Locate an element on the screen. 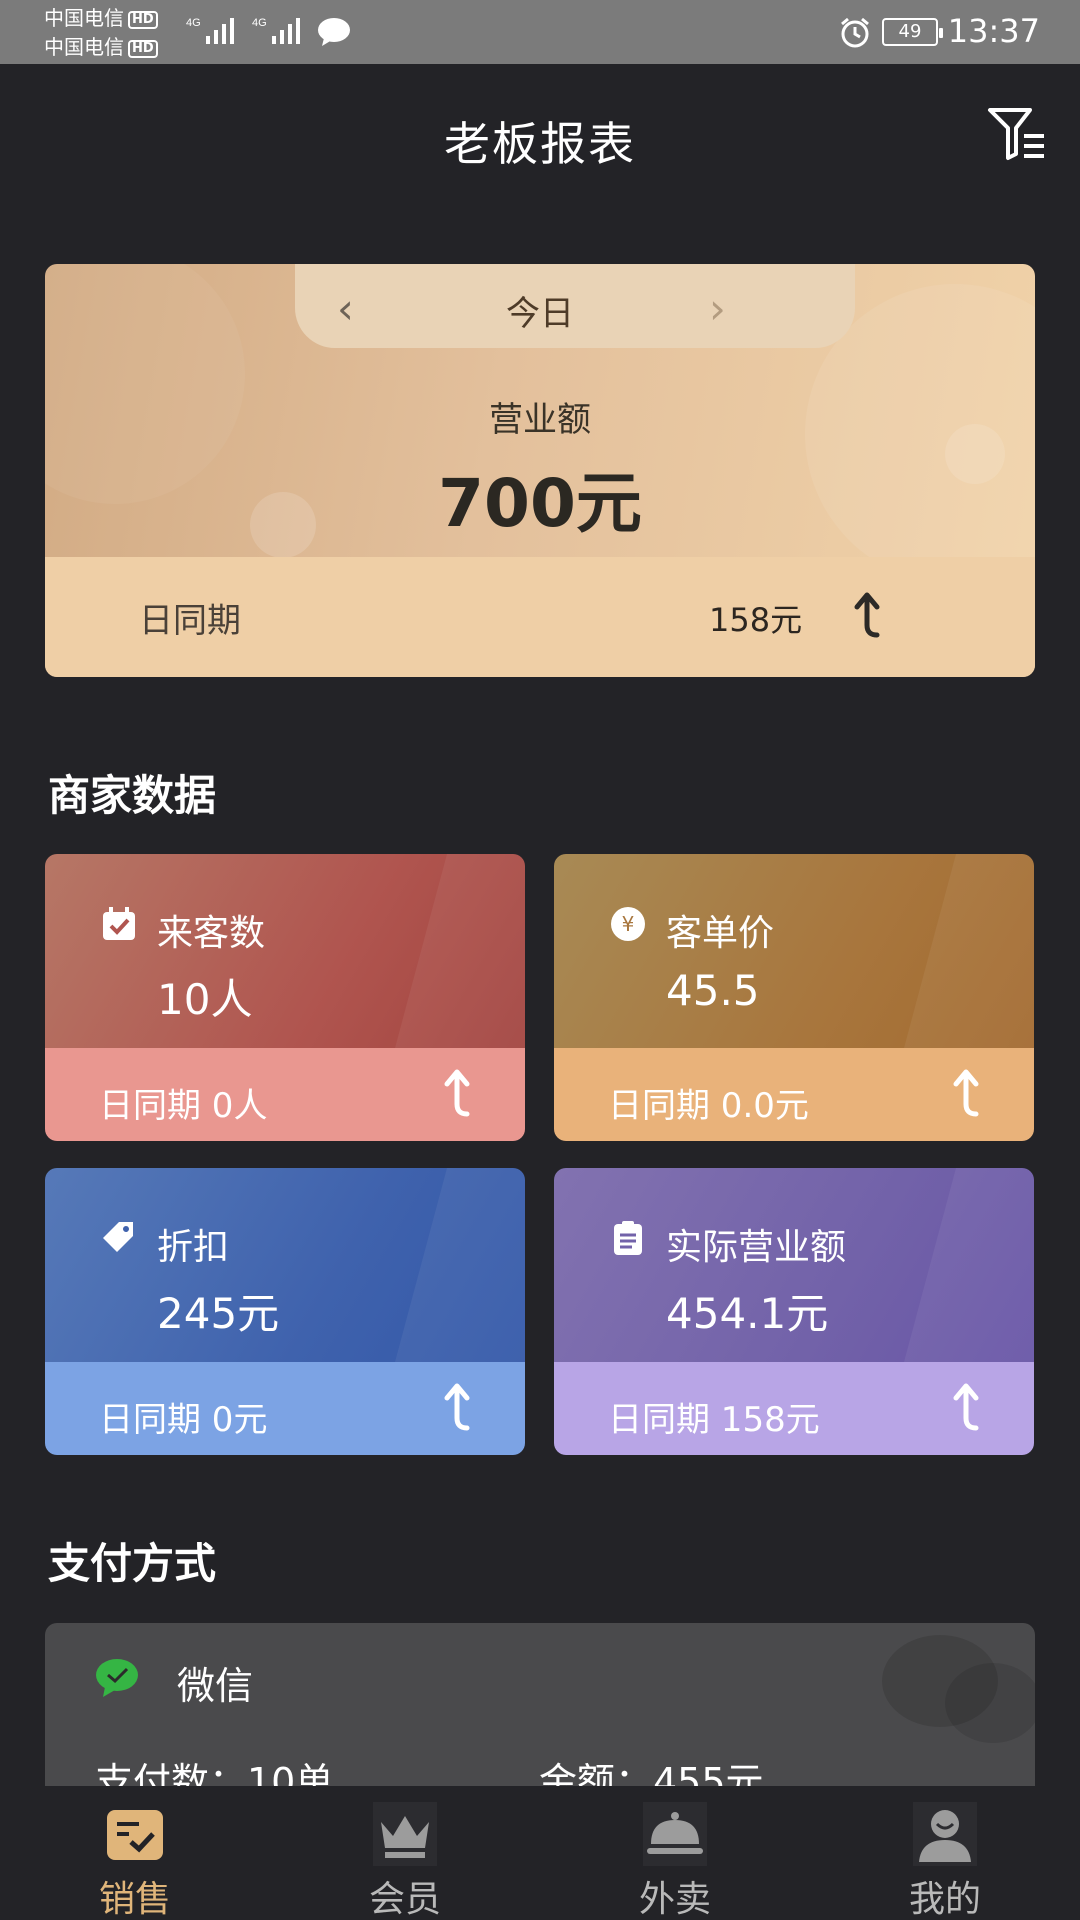  clock: 13:37 is located at coordinates (993, 31).